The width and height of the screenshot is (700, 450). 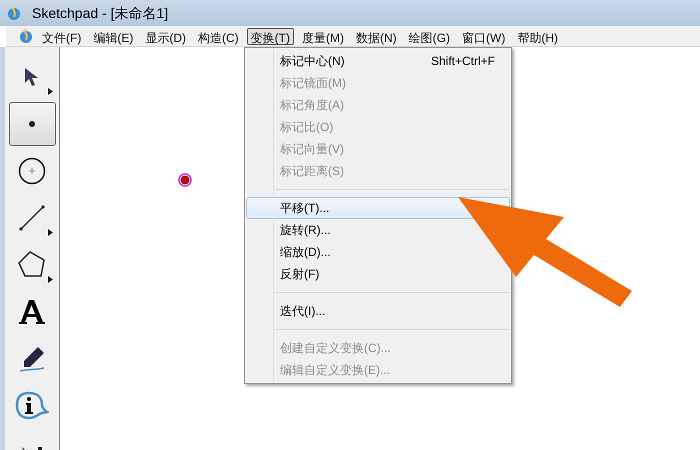 What do you see at coordinates (32, 265) in the screenshot?
I see `pentagon-icon` at bounding box center [32, 265].